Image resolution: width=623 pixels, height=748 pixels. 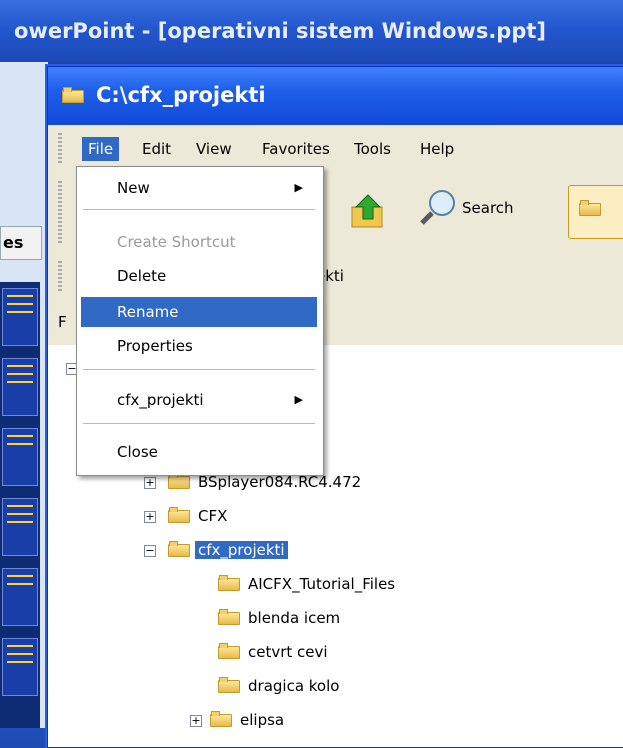 I want to click on menu-item-close: Close, so click(x=199, y=452).